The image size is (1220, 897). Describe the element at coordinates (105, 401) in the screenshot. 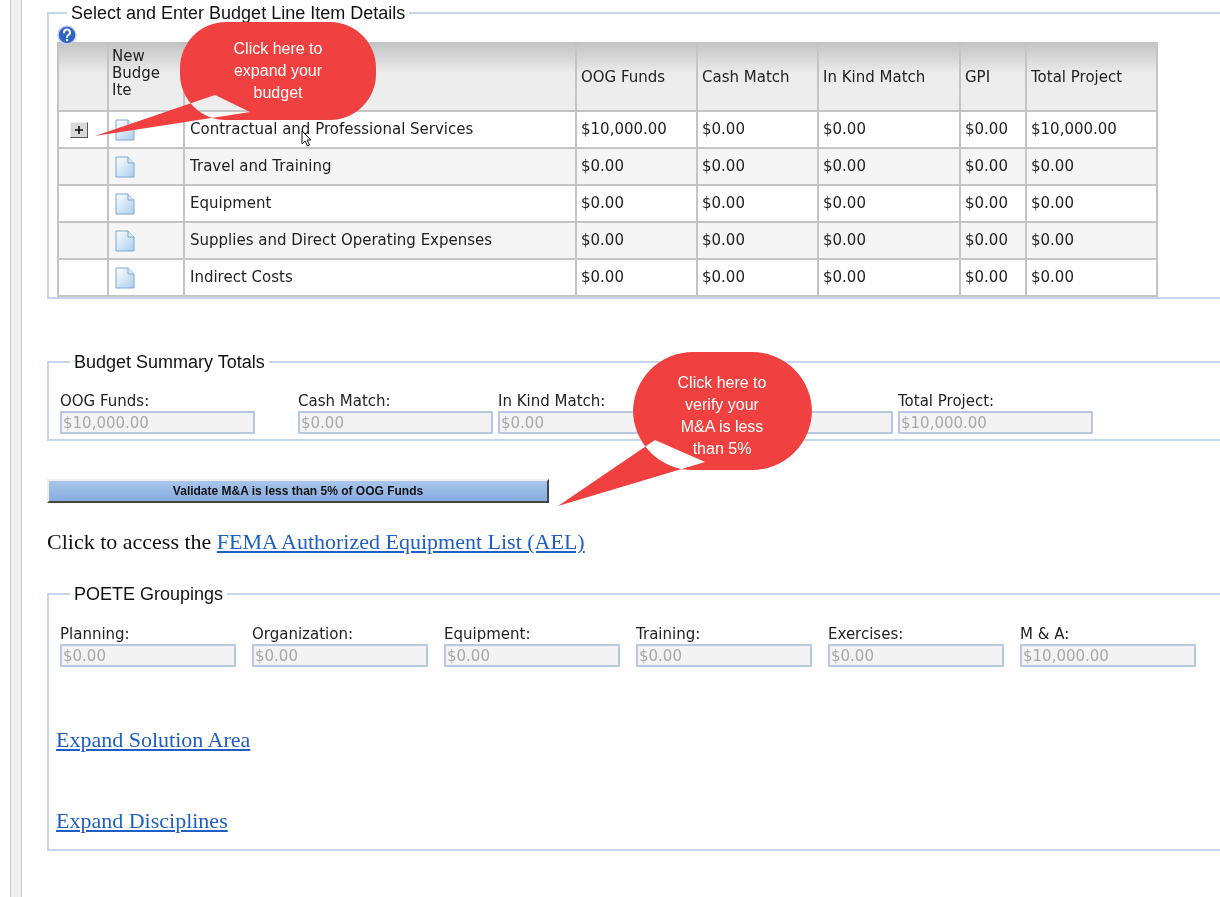

I see `field-label: OOG Funds:` at that location.